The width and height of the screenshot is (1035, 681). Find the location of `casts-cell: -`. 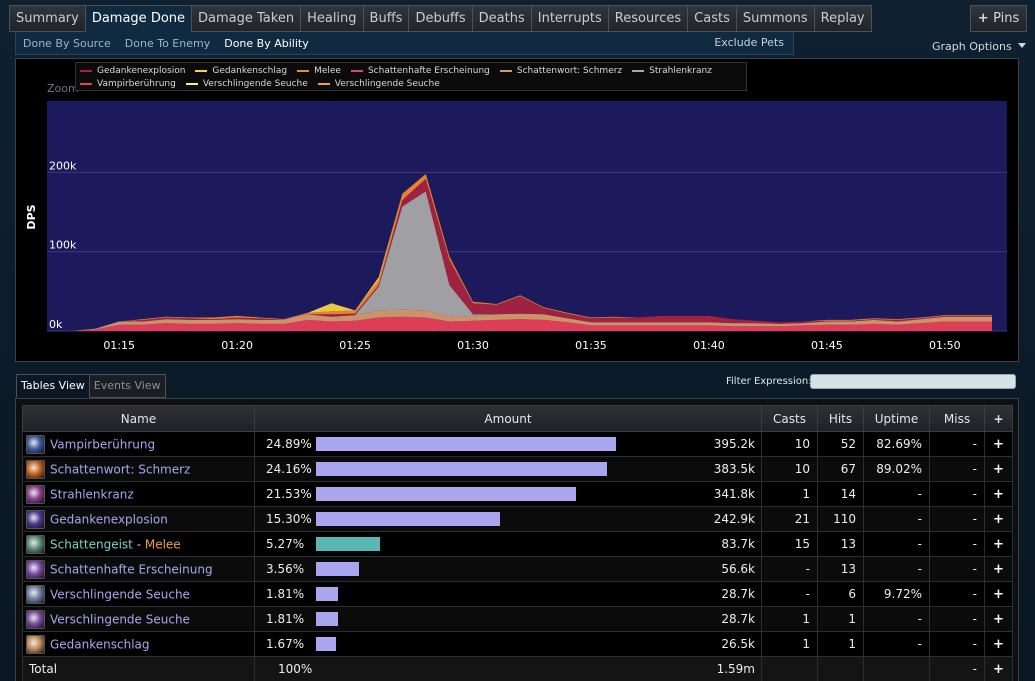

casts-cell: - is located at coordinates (789, 569).